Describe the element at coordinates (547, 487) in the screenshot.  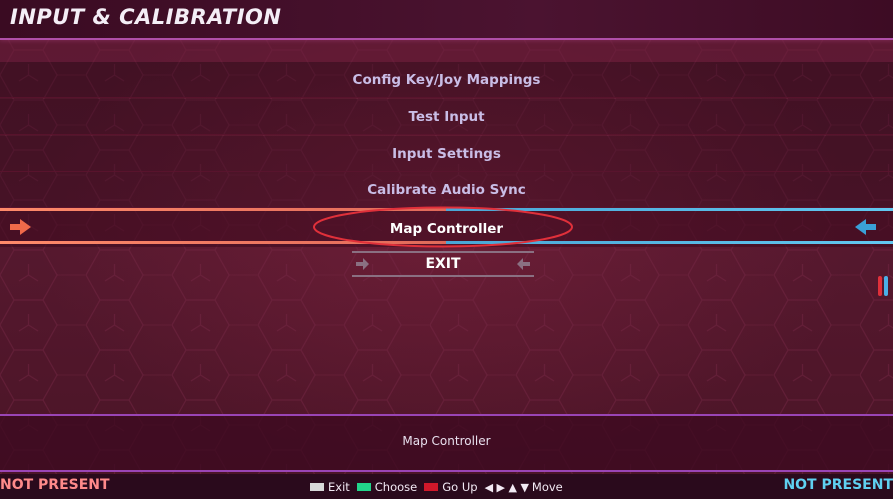
I see `hint-move-label: Move` at that location.